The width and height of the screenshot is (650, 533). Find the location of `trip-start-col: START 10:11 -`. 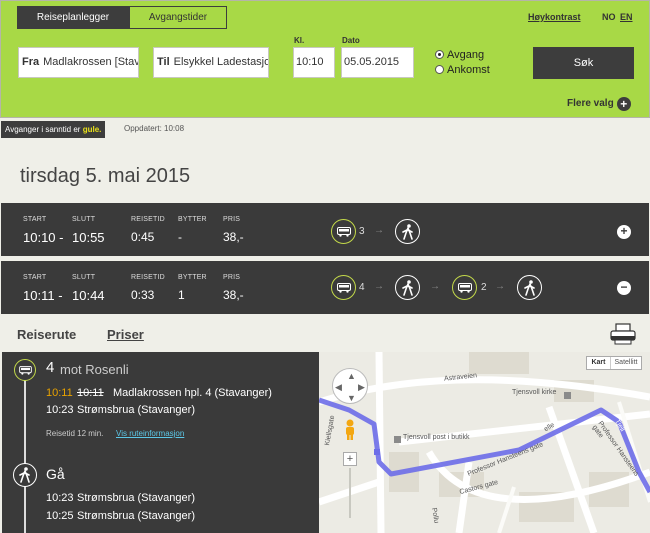

trip-start-col: START 10:11 - is located at coordinates (43, 288).